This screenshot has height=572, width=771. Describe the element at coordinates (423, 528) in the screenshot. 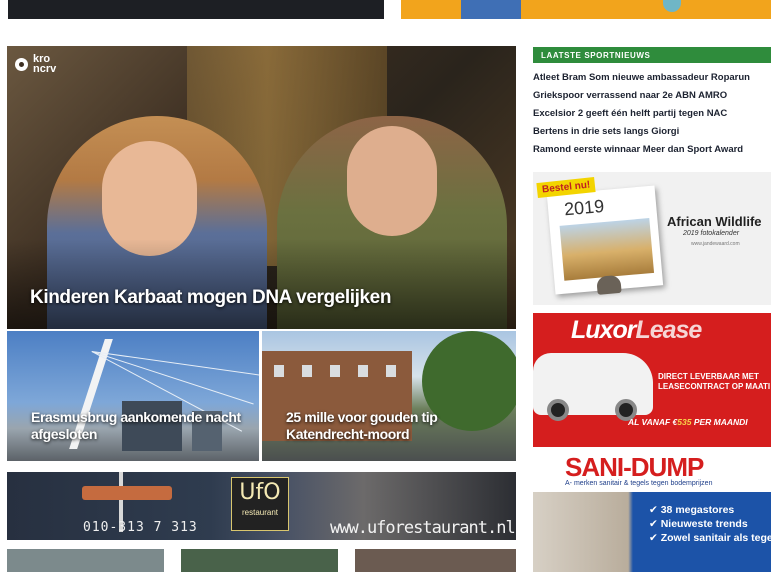

I see `ufo-website-url: www.uforestaurant.nl` at that location.